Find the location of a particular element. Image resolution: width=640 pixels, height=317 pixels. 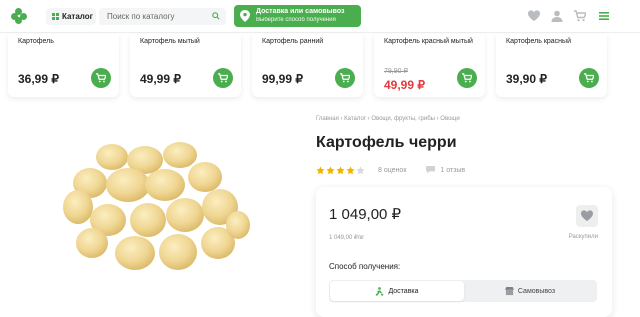

product-name: Картофель красный мытый is located at coordinates (428, 41).